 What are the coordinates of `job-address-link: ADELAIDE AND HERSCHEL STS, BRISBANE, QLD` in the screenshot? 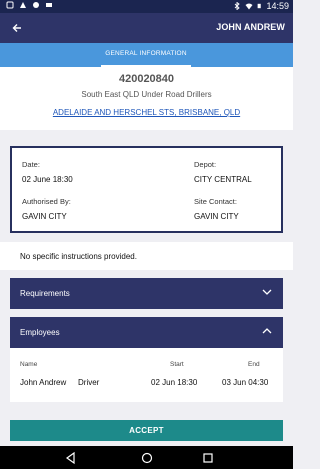 It's located at (146, 112).